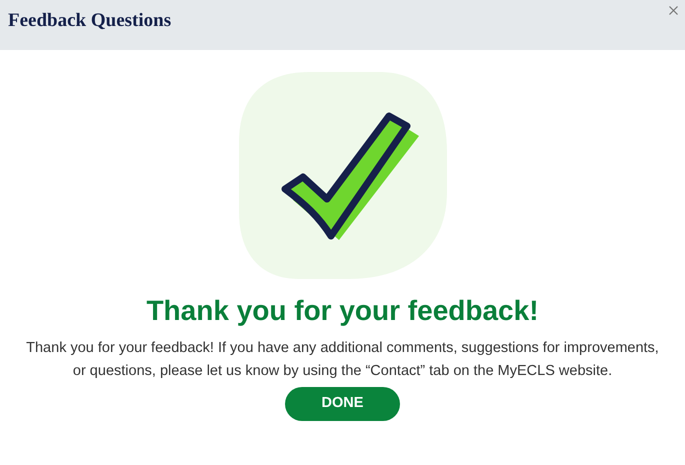 The width and height of the screenshot is (685, 465). What do you see at coordinates (342, 404) in the screenshot?
I see `done-button: DONE` at bounding box center [342, 404].